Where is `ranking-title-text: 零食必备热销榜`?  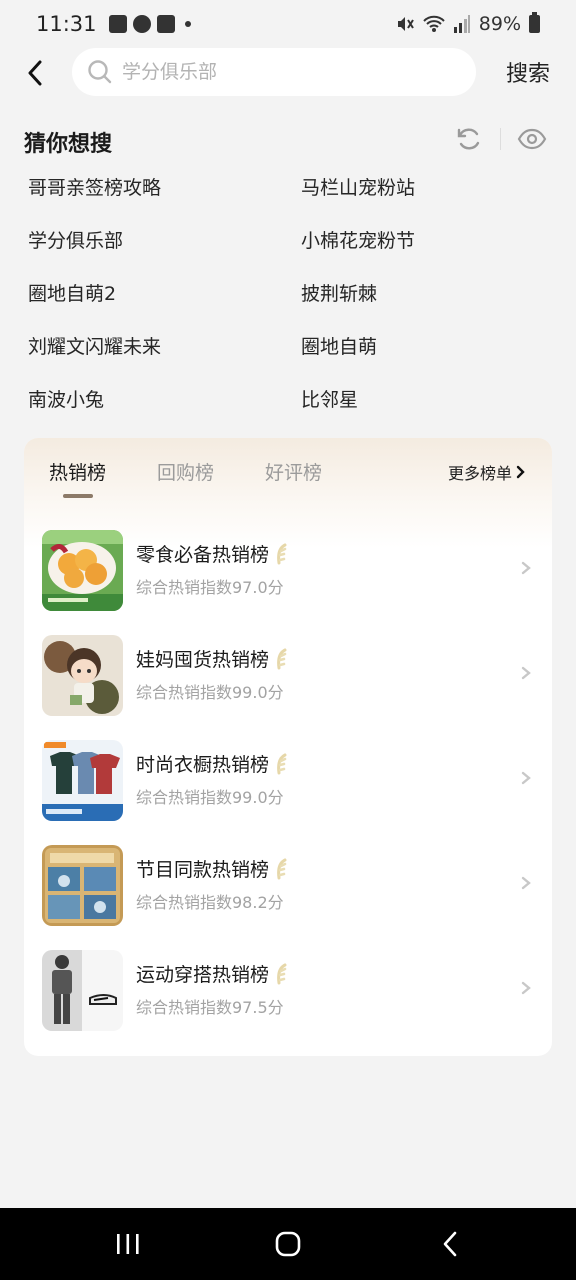 ranking-title-text: 零食必备热销榜 is located at coordinates (203, 555).